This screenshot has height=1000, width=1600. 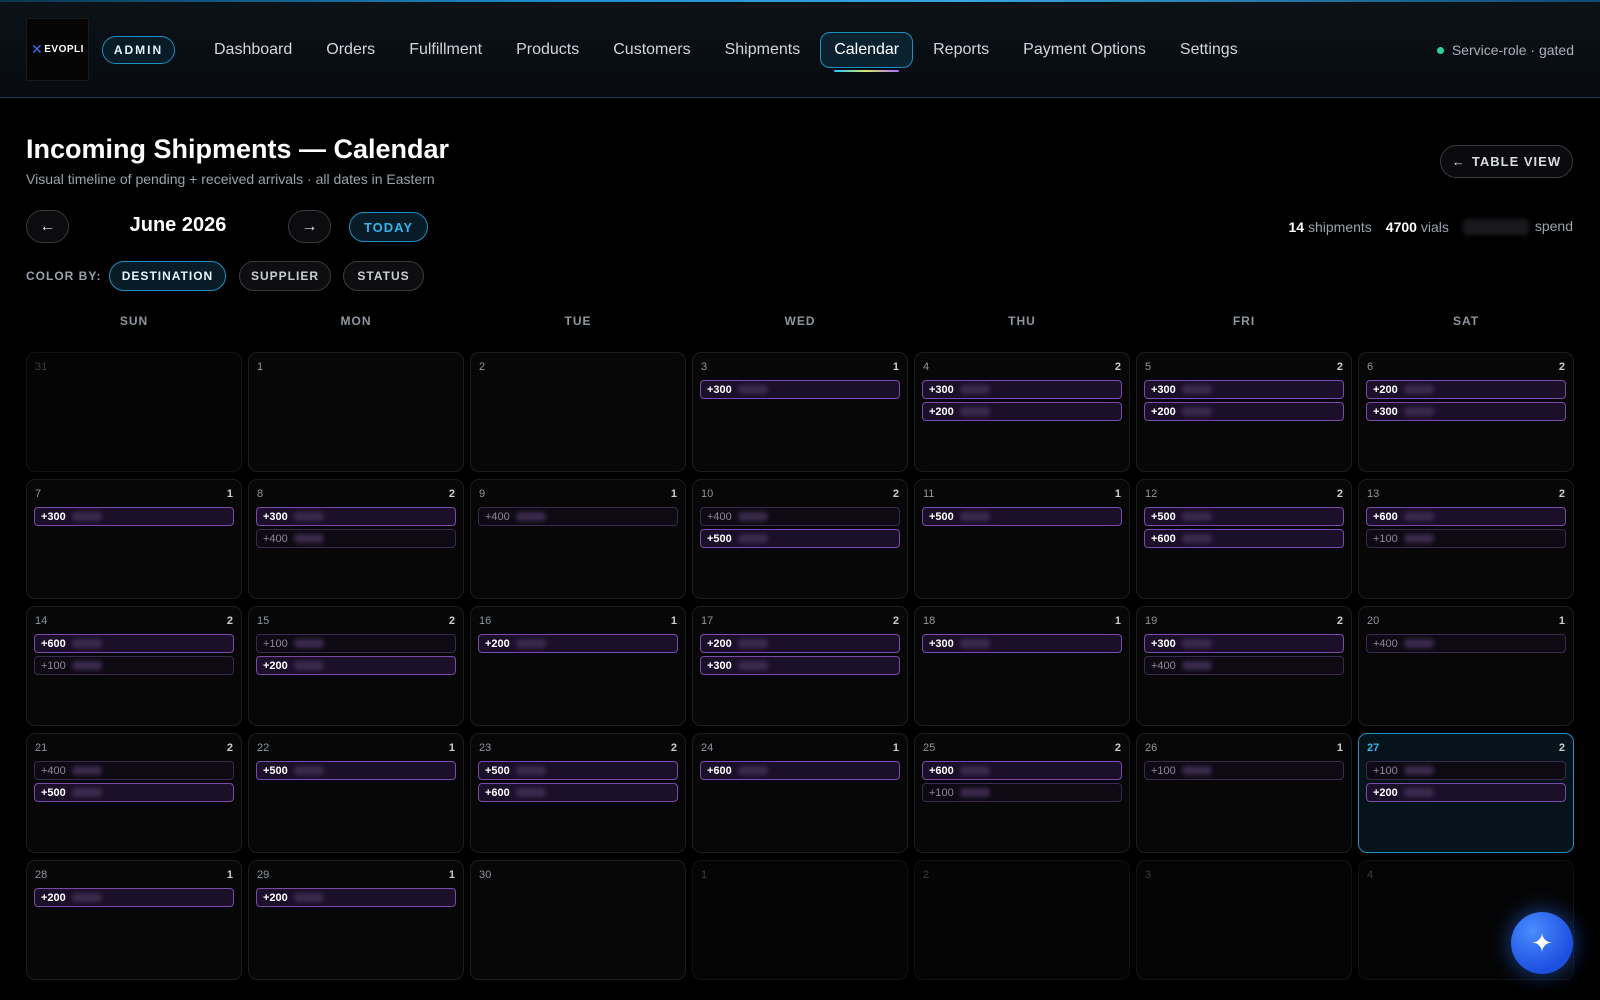 What do you see at coordinates (57, 49) in the screenshot?
I see `brand-logo: ✕ EVOPLI` at bounding box center [57, 49].